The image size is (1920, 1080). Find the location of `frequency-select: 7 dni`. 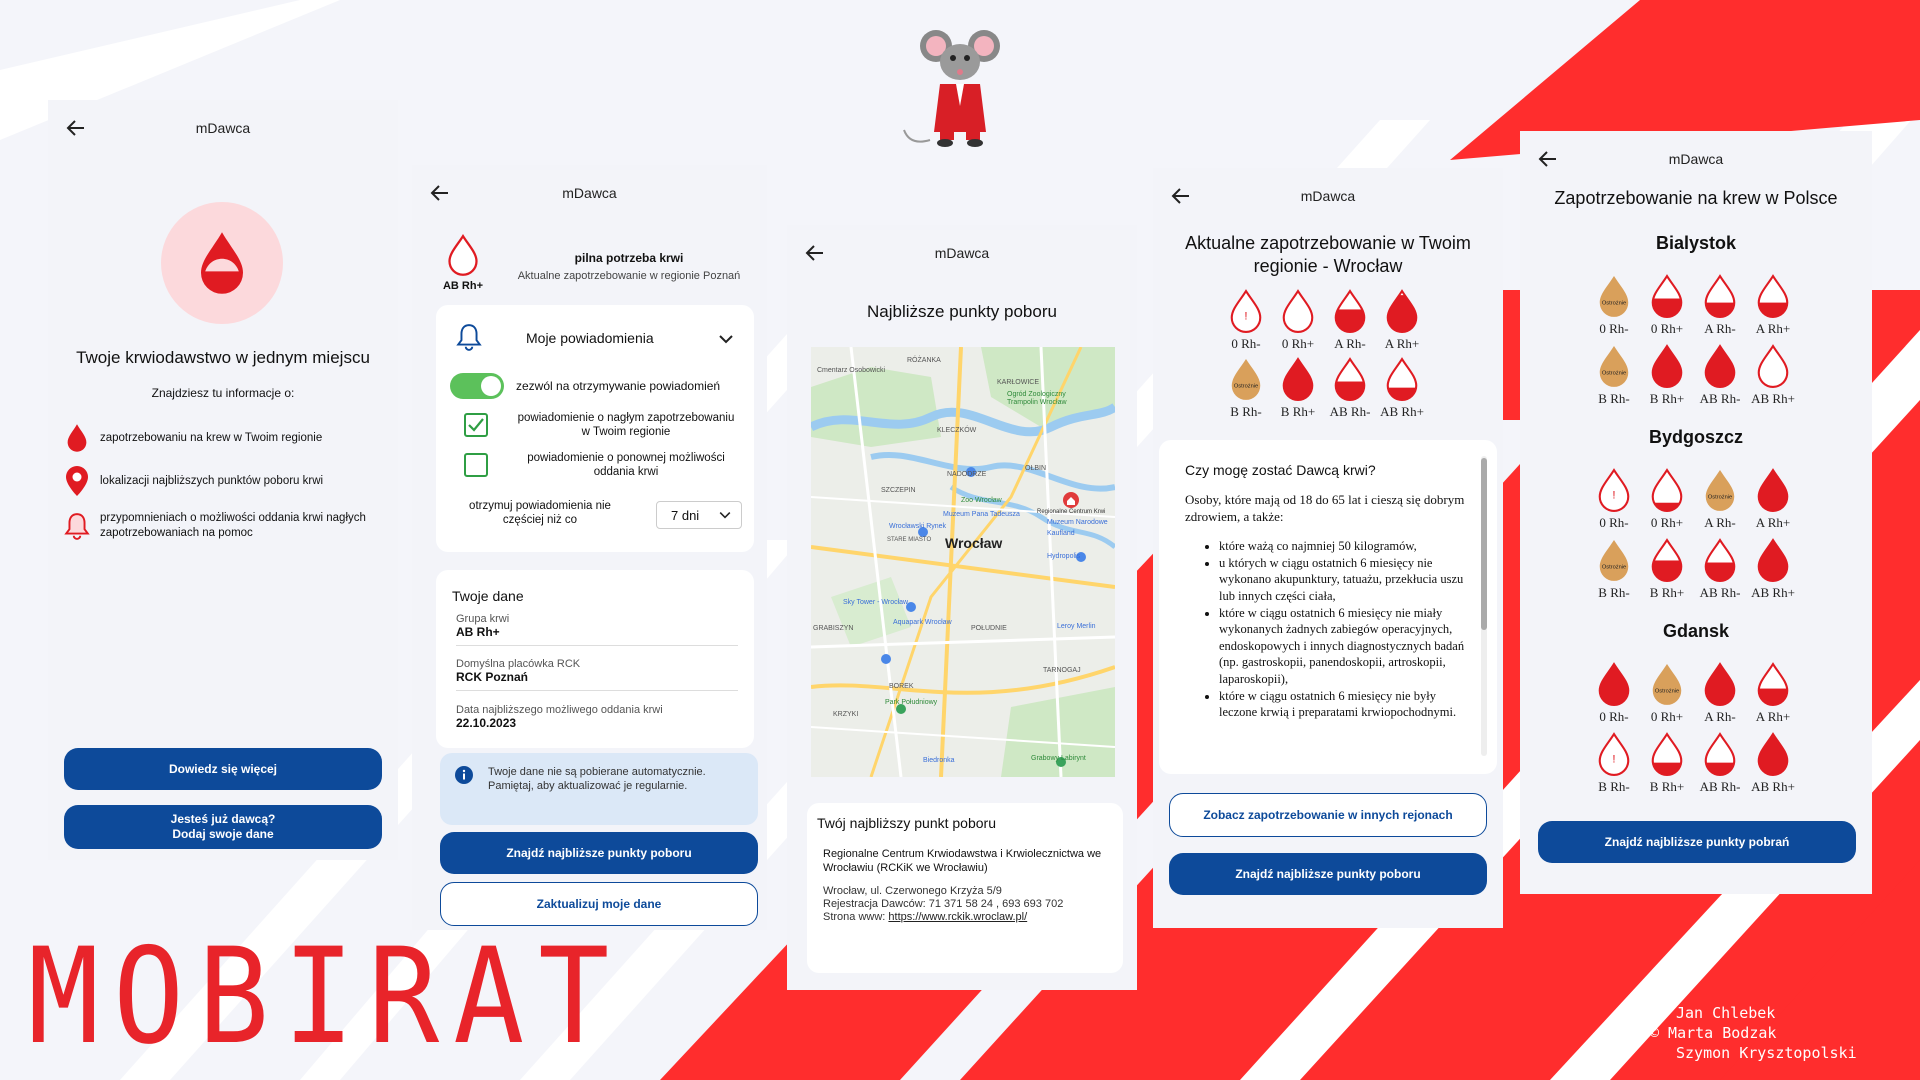

frequency-select: 7 dni is located at coordinates (699, 515).